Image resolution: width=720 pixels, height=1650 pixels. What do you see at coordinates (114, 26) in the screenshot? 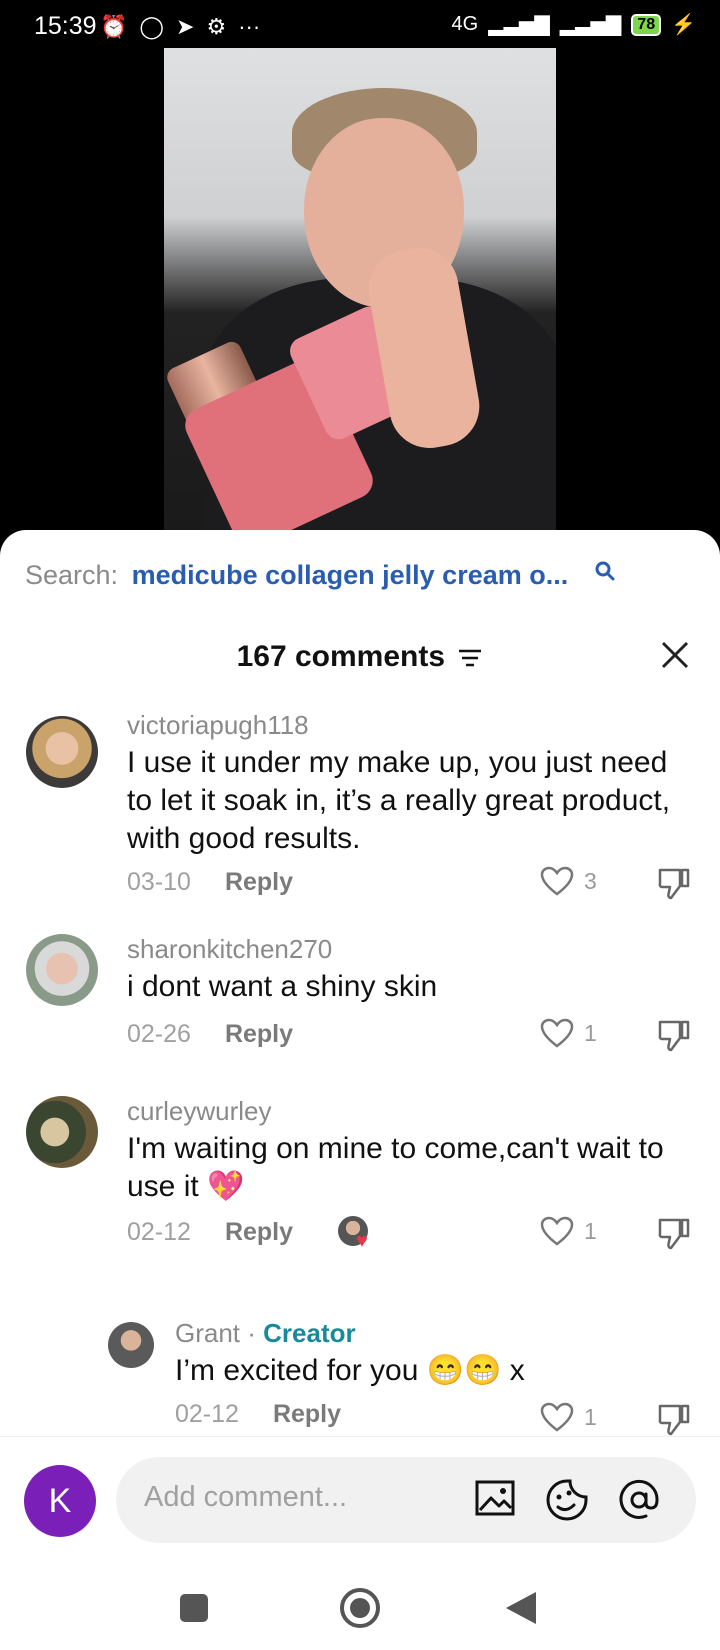
I see `alarm-icon: ⏰` at bounding box center [114, 26].